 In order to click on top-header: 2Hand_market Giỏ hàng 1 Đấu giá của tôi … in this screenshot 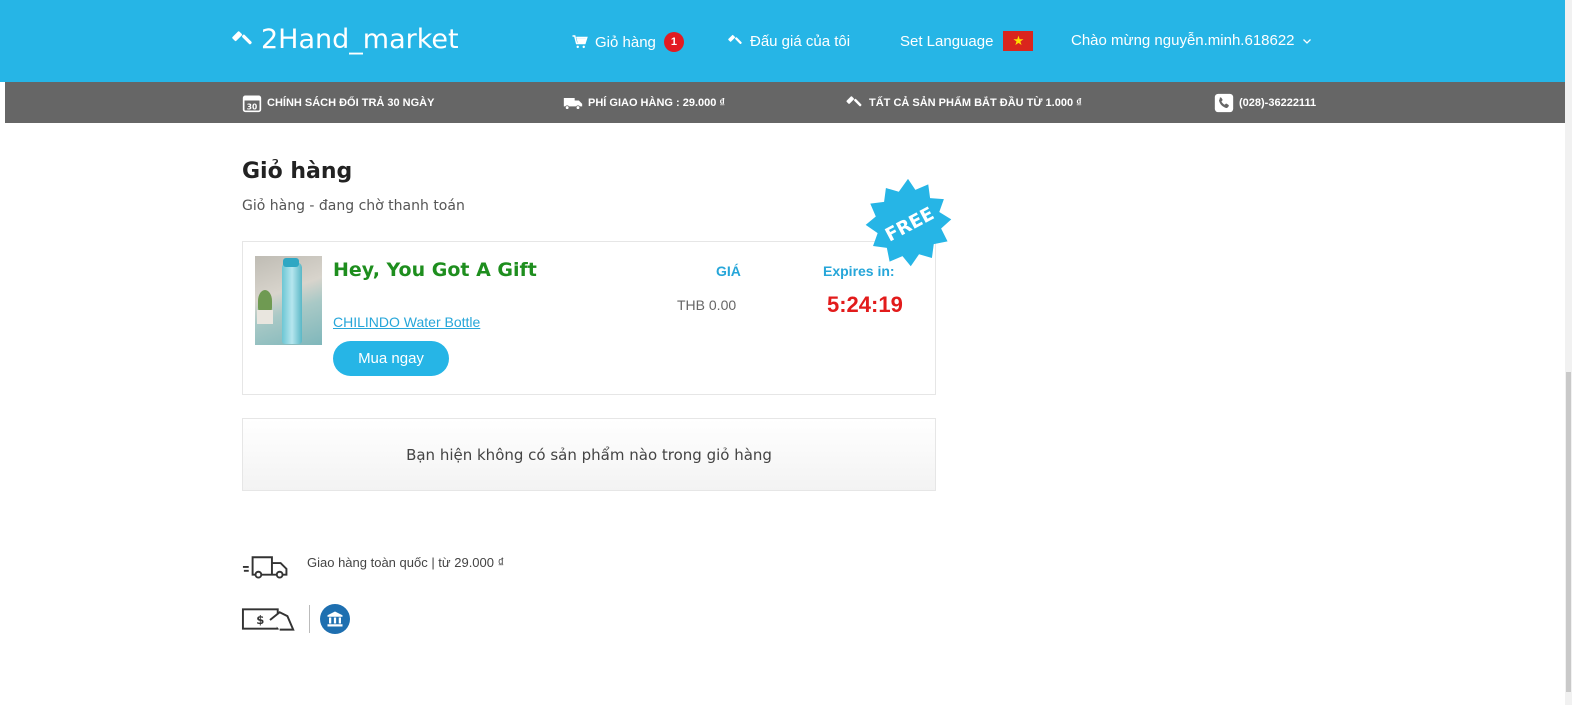, I will do `click(782, 41)`.